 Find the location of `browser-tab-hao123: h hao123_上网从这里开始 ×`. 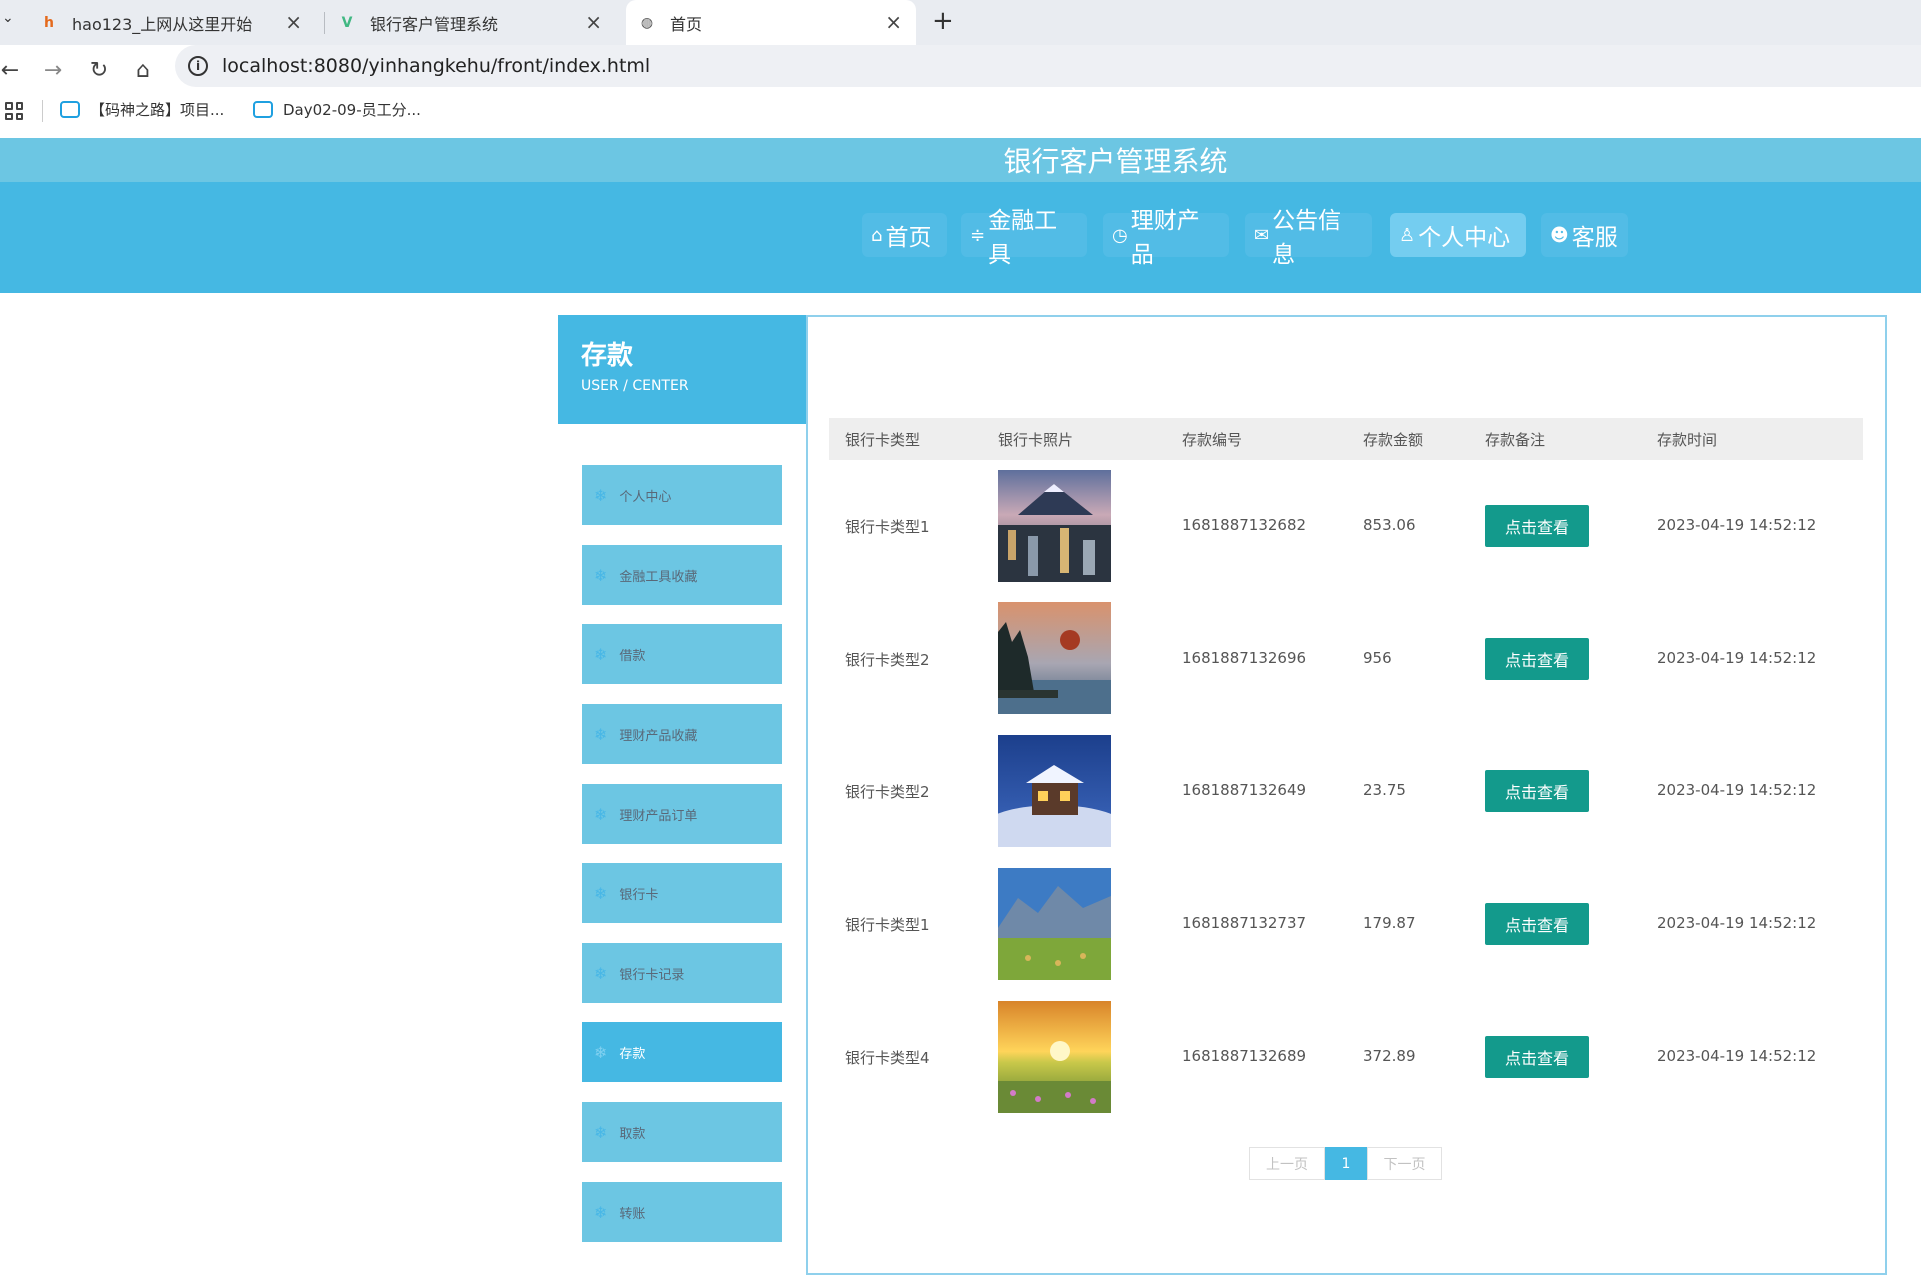

browser-tab-hao123: h hao123_上网从这里开始 × is located at coordinates (177, 22).